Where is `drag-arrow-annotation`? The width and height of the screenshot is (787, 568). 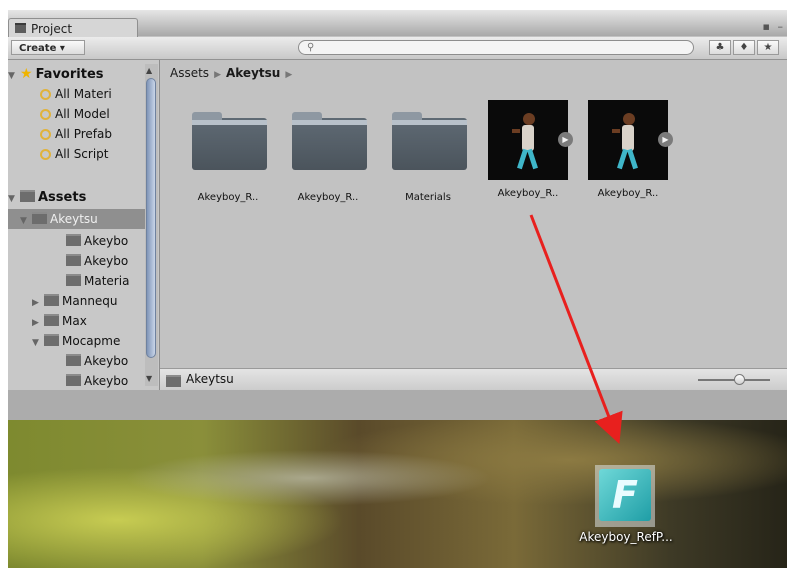 drag-arrow-annotation is located at coordinates (576, 329).